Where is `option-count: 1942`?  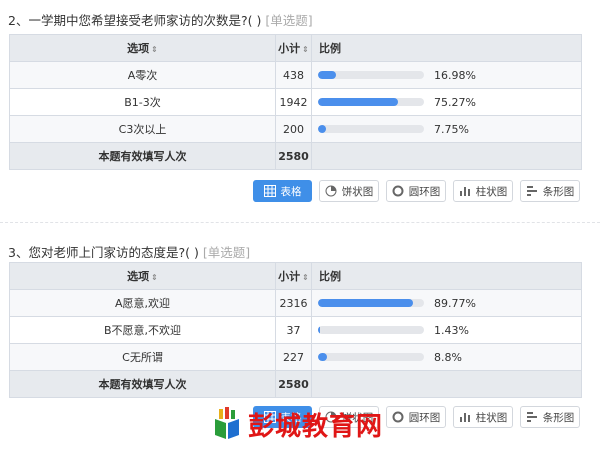
option-count: 1942 is located at coordinates (293, 102).